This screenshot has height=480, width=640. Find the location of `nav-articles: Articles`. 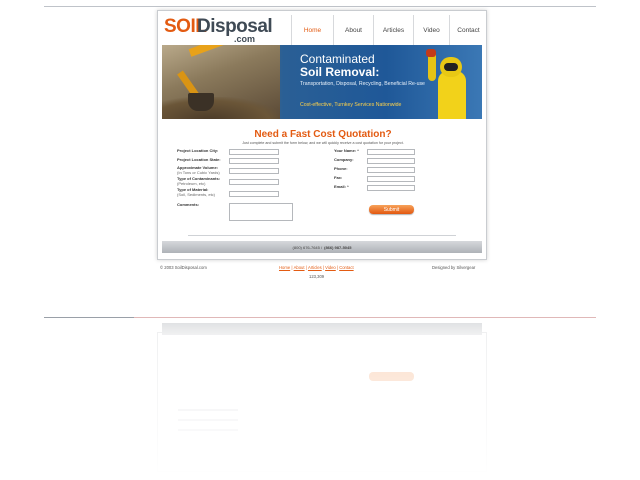

nav-articles: Articles is located at coordinates (393, 30).